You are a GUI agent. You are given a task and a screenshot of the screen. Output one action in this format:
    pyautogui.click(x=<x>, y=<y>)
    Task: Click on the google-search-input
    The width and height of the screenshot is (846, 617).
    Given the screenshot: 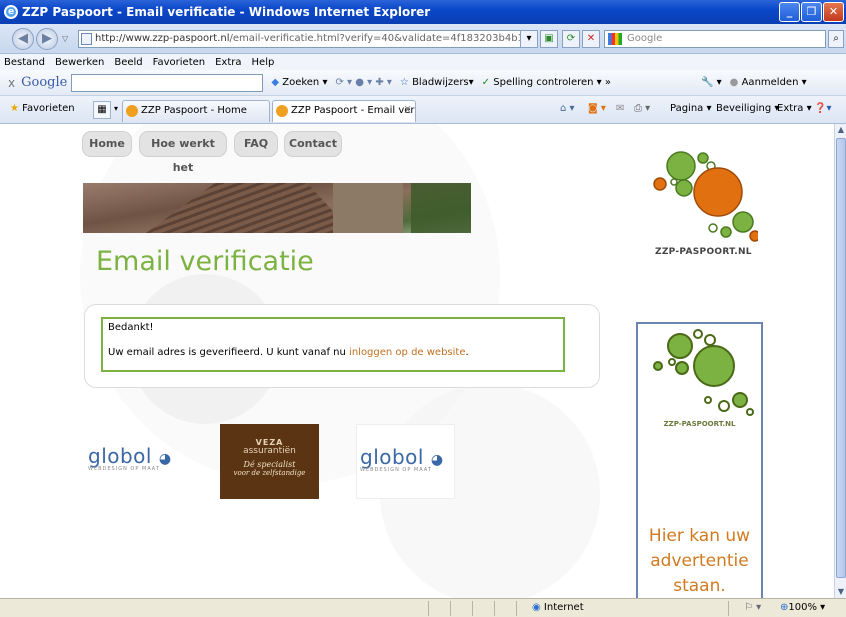 What is the action you would take?
    pyautogui.click(x=167, y=82)
    